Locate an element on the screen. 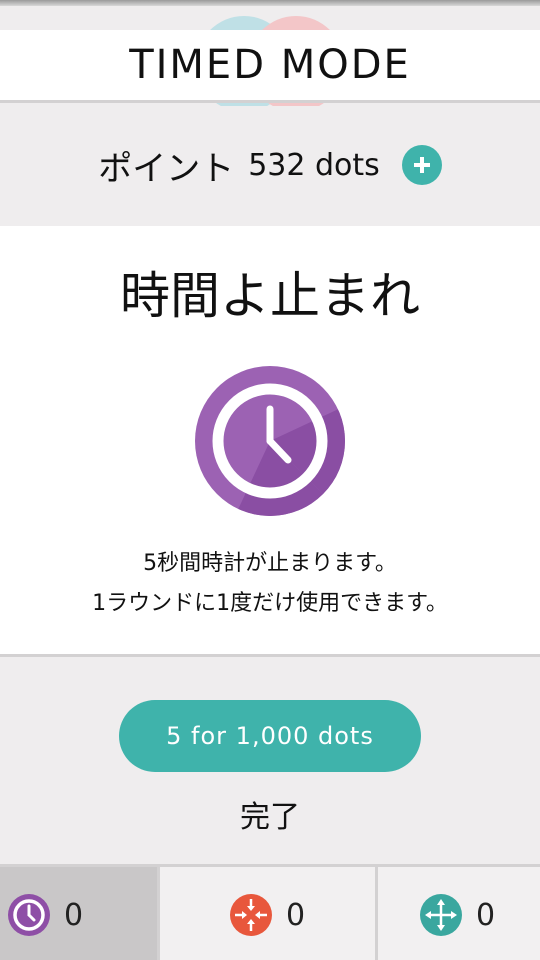  expand-arrows-icon is located at coordinates (440, 915).